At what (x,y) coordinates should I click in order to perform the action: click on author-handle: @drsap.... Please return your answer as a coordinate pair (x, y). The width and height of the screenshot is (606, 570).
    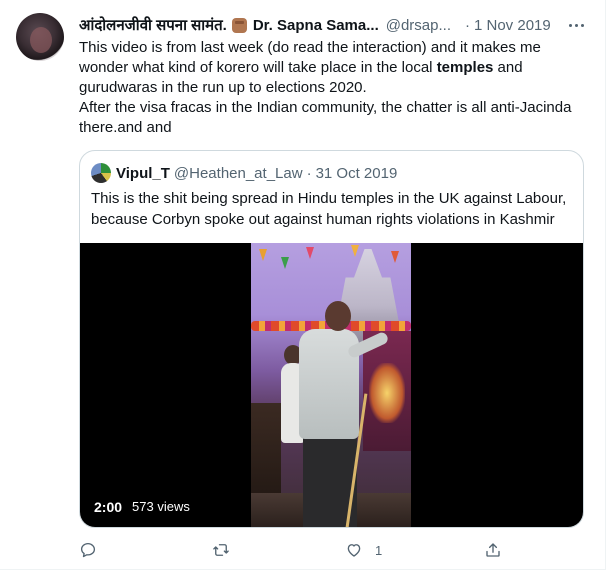
    Looking at the image, I should click on (418, 25).